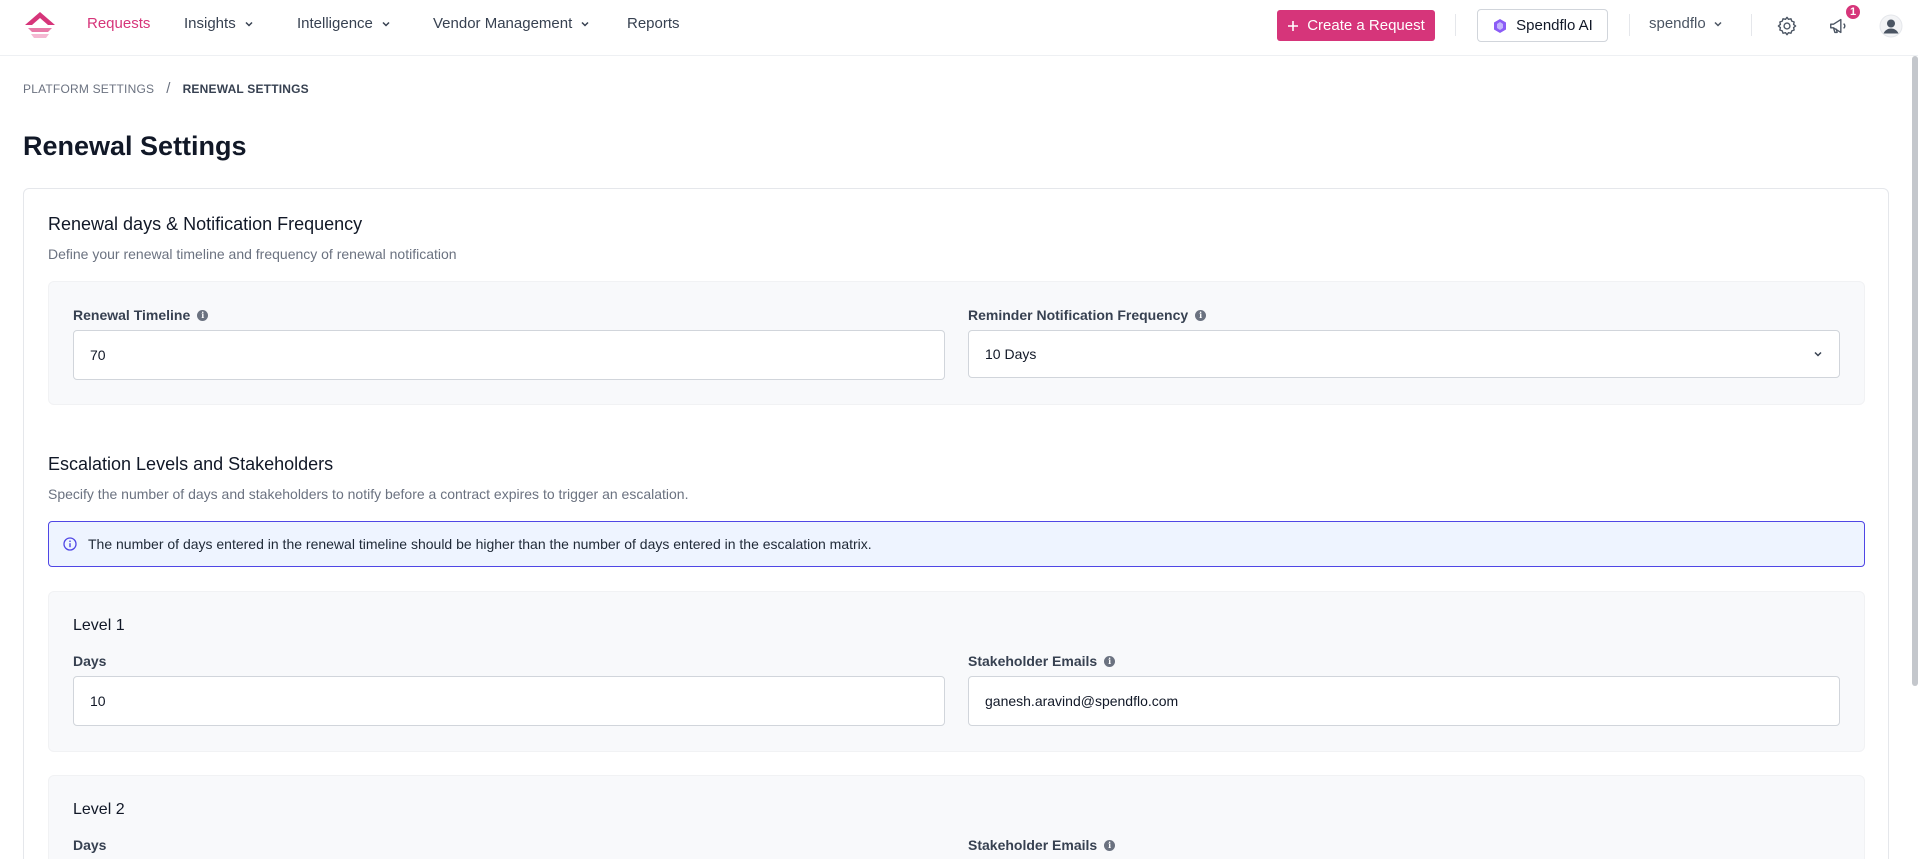 The width and height of the screenshot is (1918, 859). I want to click on renewal-section-title: Renewal days & Notification Frequency, so click(205, 224).